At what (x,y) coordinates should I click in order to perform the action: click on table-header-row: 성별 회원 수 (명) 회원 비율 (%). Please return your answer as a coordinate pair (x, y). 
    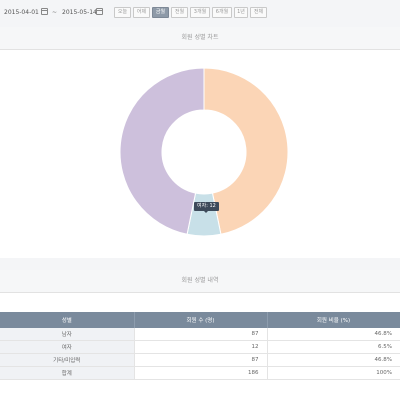
    Looking at the image, I should click on (200, 320).